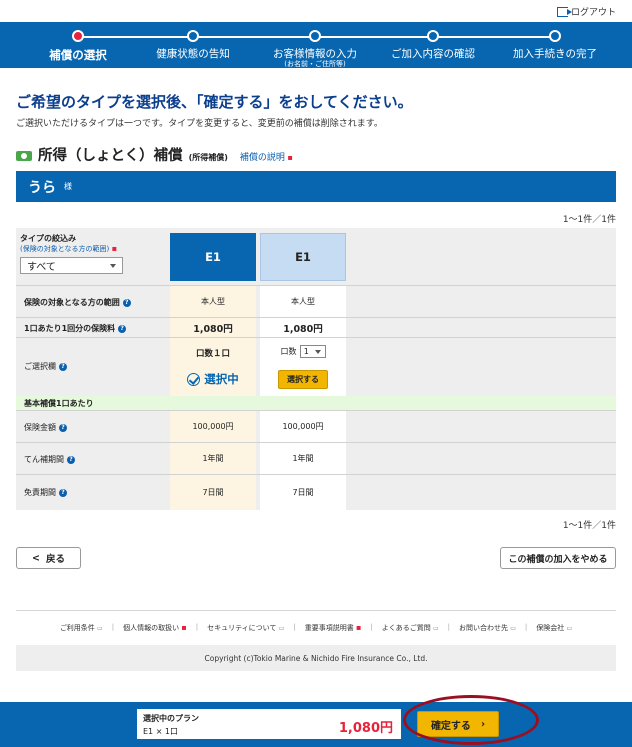  Describe the element at coordinates (194, 379) in the screenshot. I see `check-circle-icon` at that location.